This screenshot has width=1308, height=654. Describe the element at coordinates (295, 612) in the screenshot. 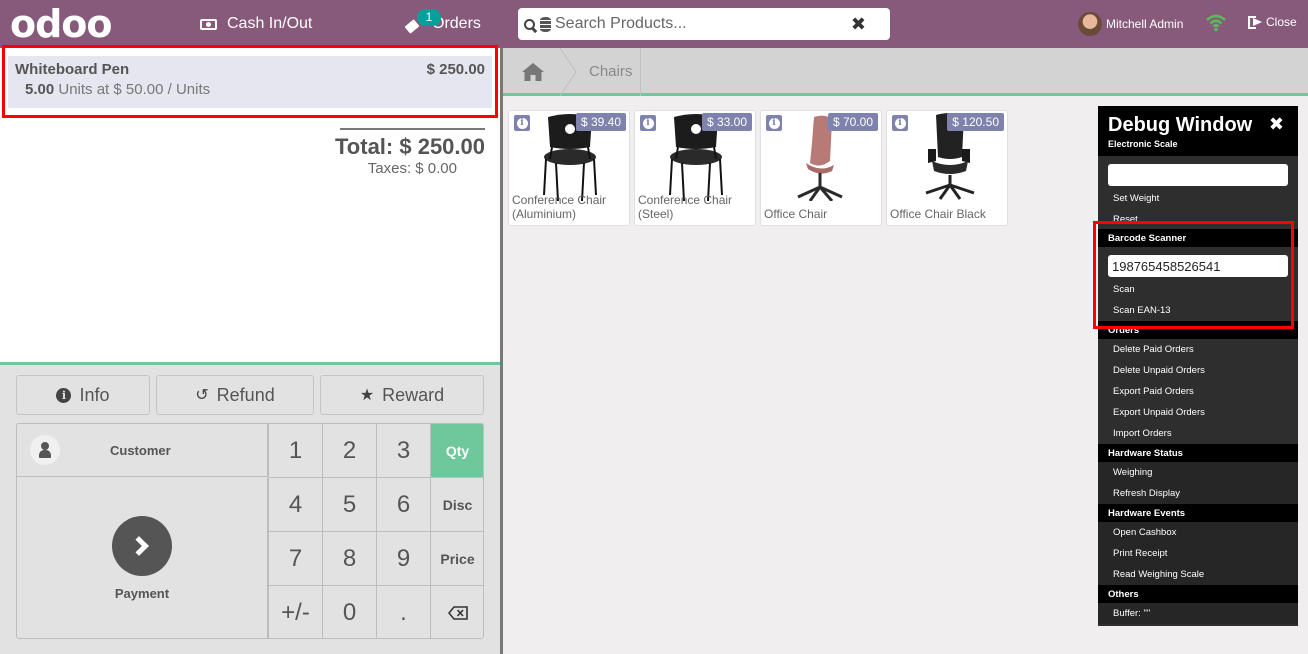

I see `numpad-key-plus-minus: +/-` at that location.